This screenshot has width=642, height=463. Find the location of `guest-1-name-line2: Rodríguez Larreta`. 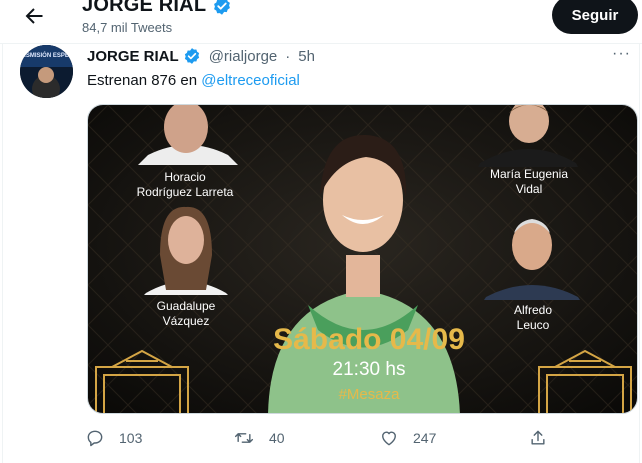

guest-1-name-line2: Rodríguez Larreta is located at coordinates (185, 192).